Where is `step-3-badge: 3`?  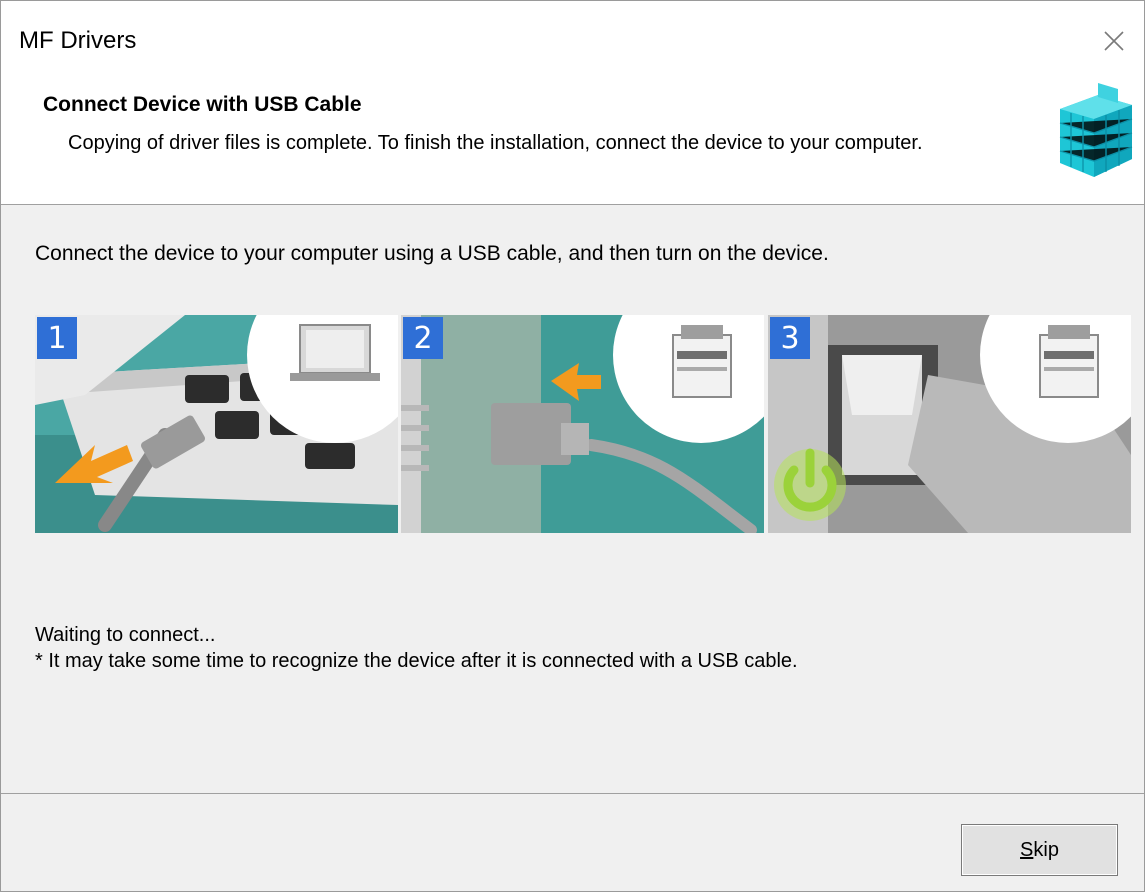
step-3-badge: 3 is located at coordinates (790, 338).